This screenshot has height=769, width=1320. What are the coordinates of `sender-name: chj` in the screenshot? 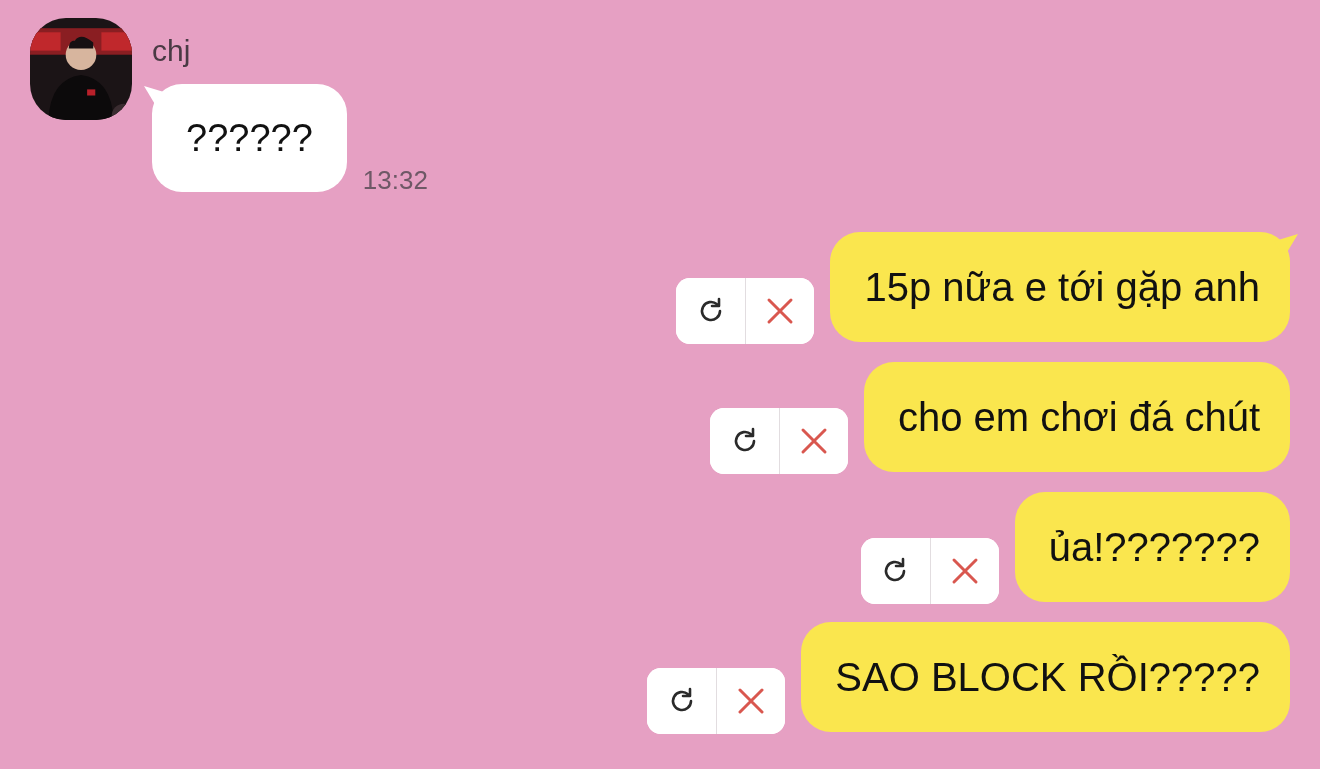 It's located at (172, 51).